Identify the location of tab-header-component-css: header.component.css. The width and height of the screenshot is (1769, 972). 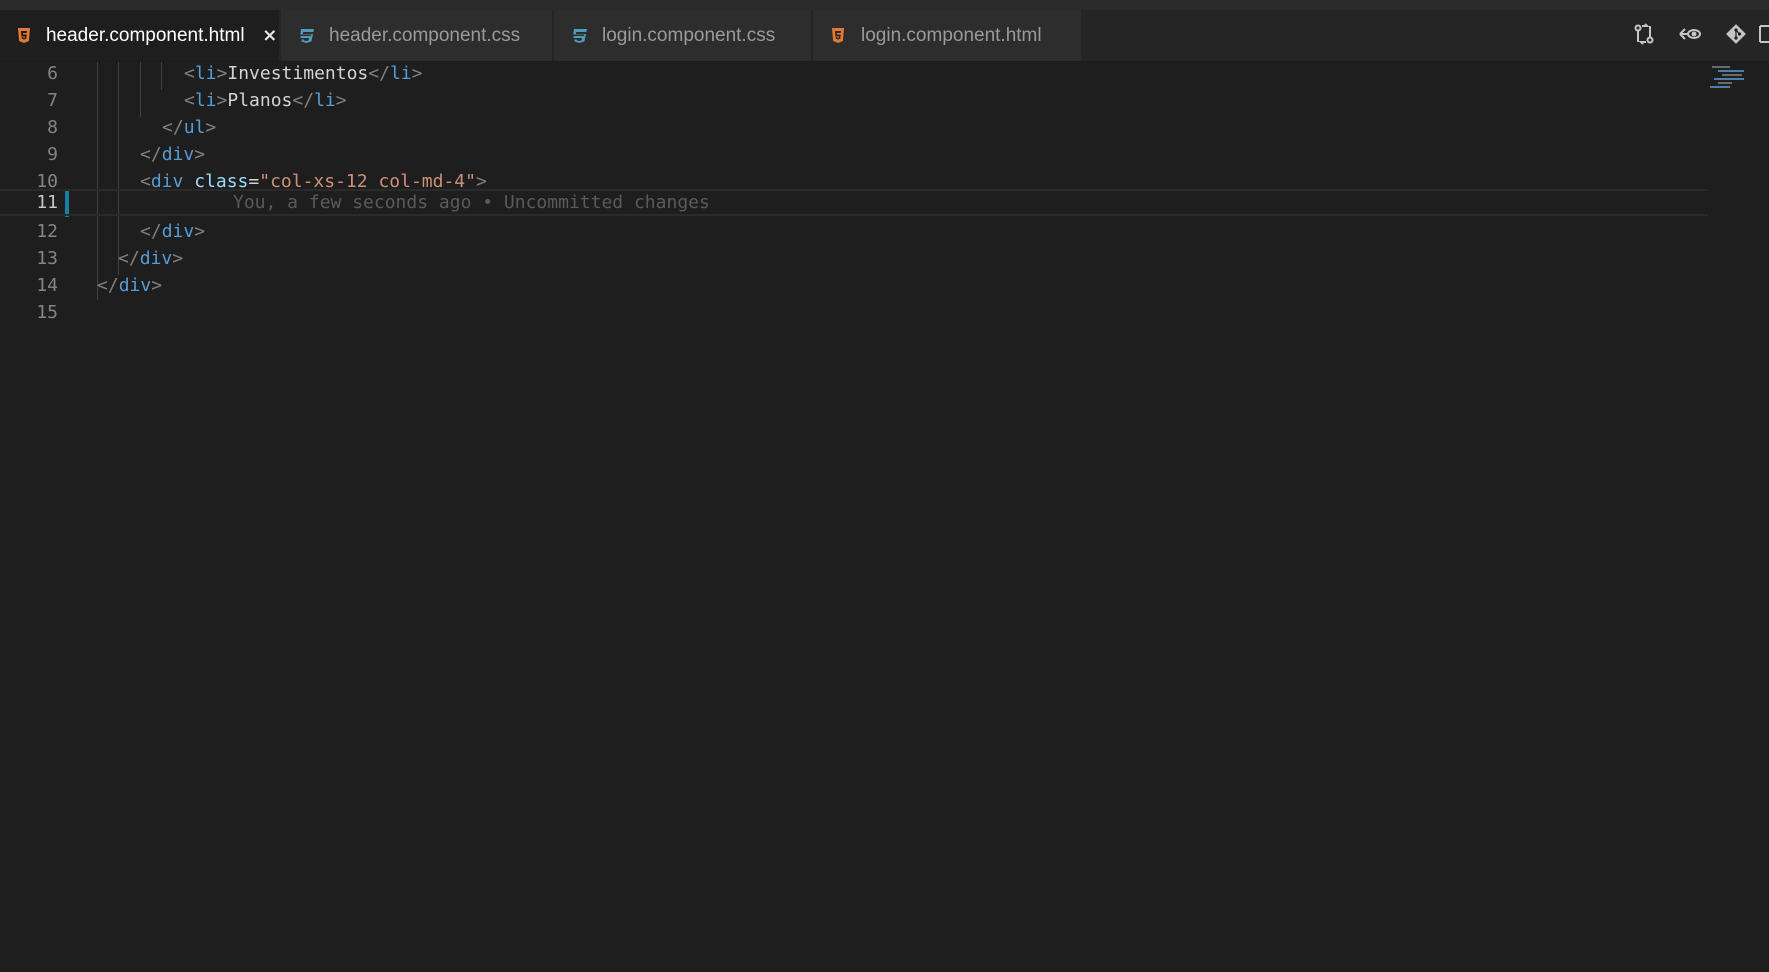
(417, 35).